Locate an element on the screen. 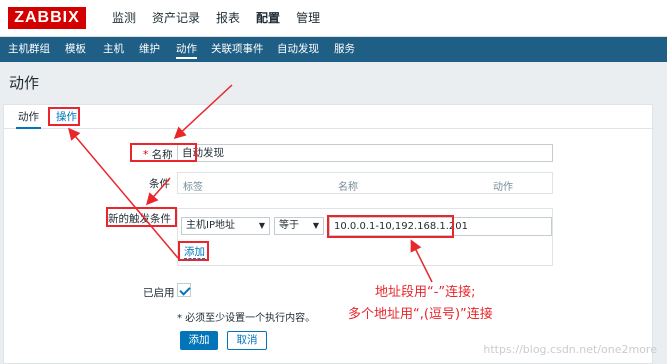  condition-type-select: 主机IP地址 ▼ is located at coordinates (225, 226).